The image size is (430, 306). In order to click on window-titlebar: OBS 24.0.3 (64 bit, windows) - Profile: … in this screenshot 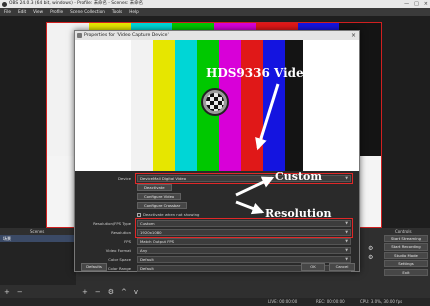, I will do `click(215, 4)`.